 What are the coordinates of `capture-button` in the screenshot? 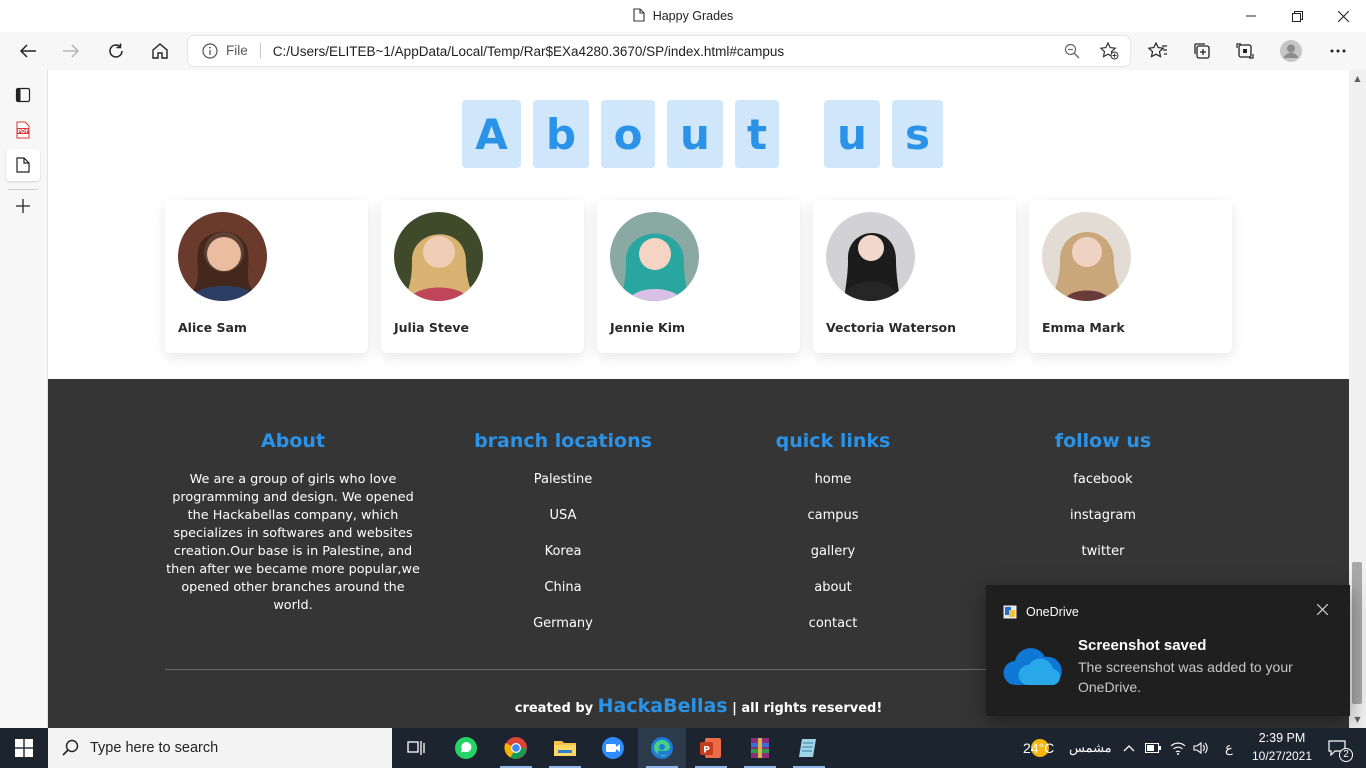 It's located at (1245, 51).